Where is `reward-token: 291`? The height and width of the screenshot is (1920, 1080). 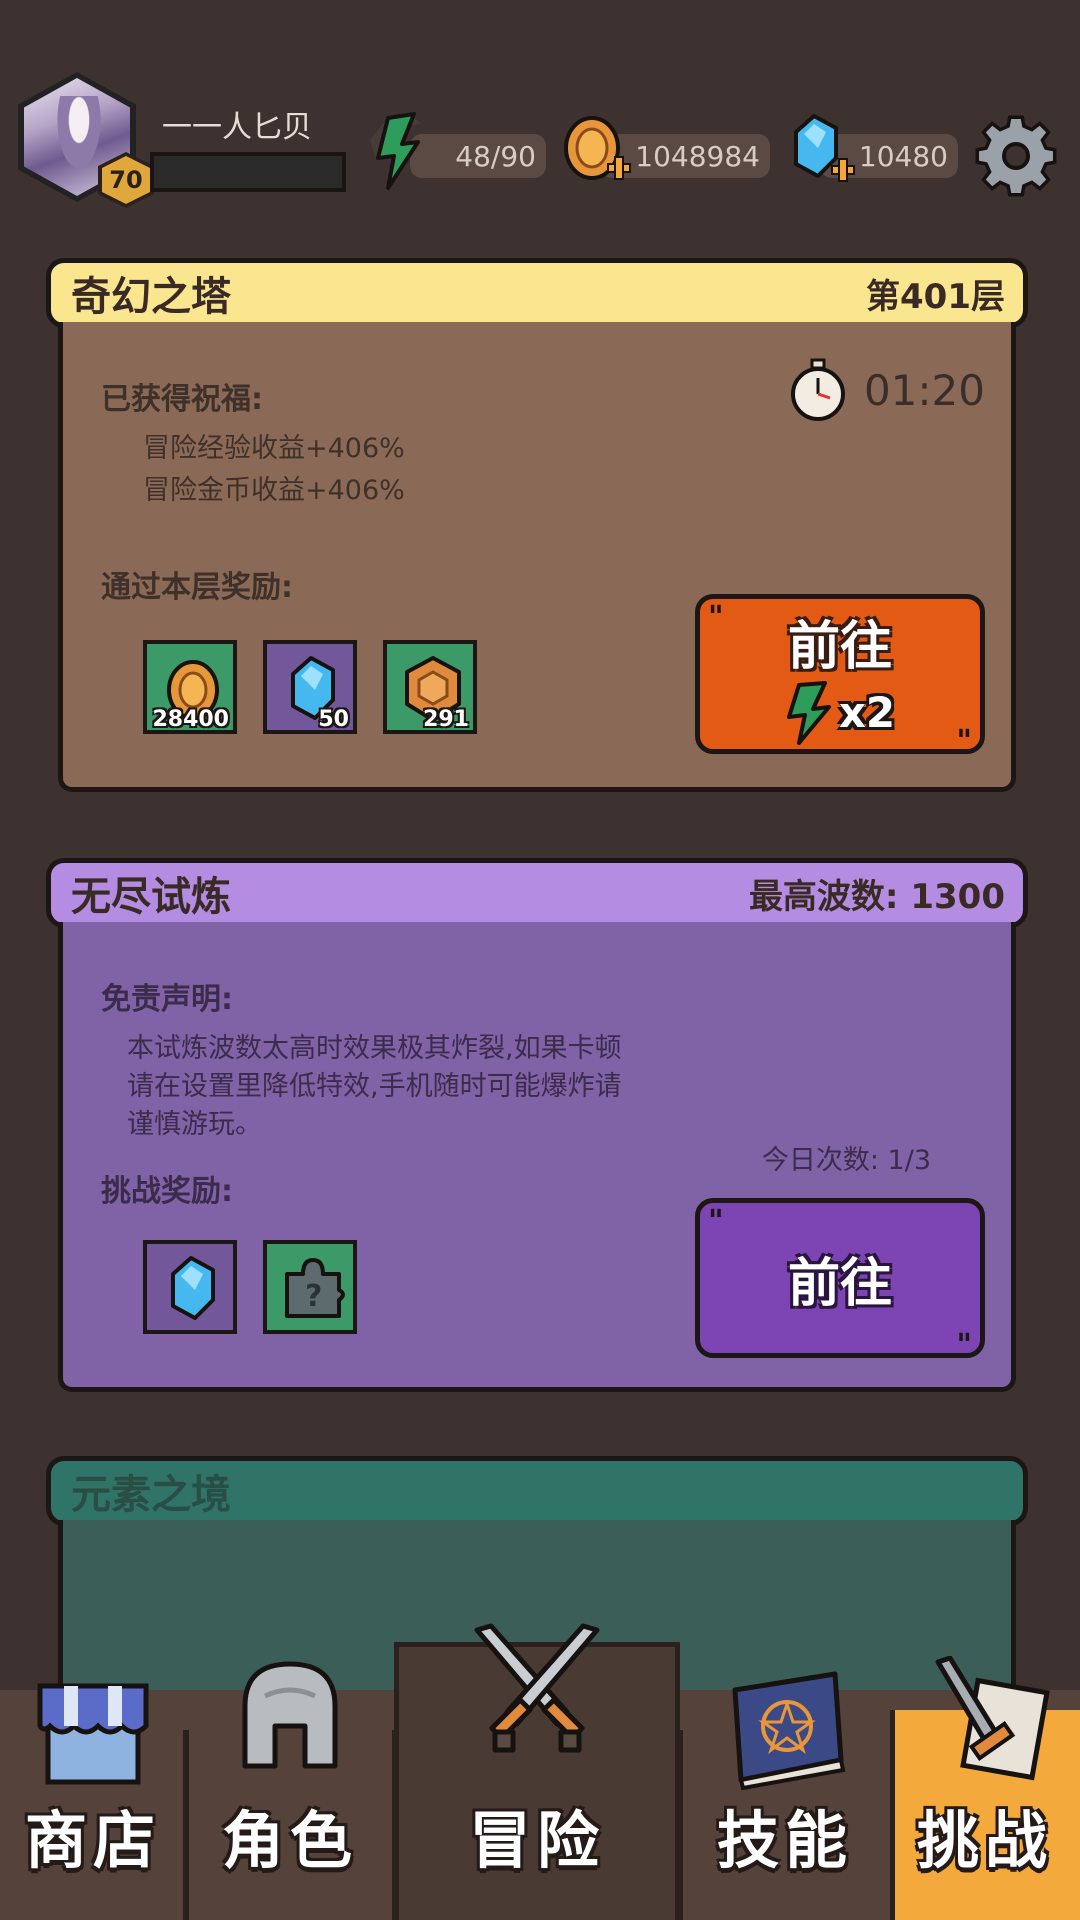 reward-token: 291 is located at coordinates (430, 687).